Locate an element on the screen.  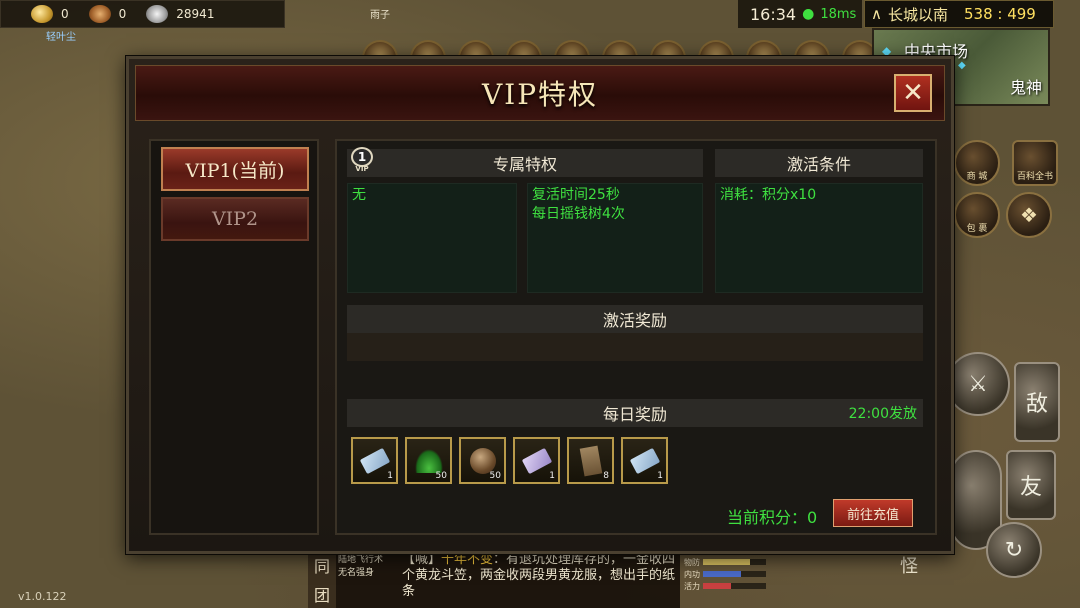
coupon-currency: 0 is located at coordinates (107, 14).